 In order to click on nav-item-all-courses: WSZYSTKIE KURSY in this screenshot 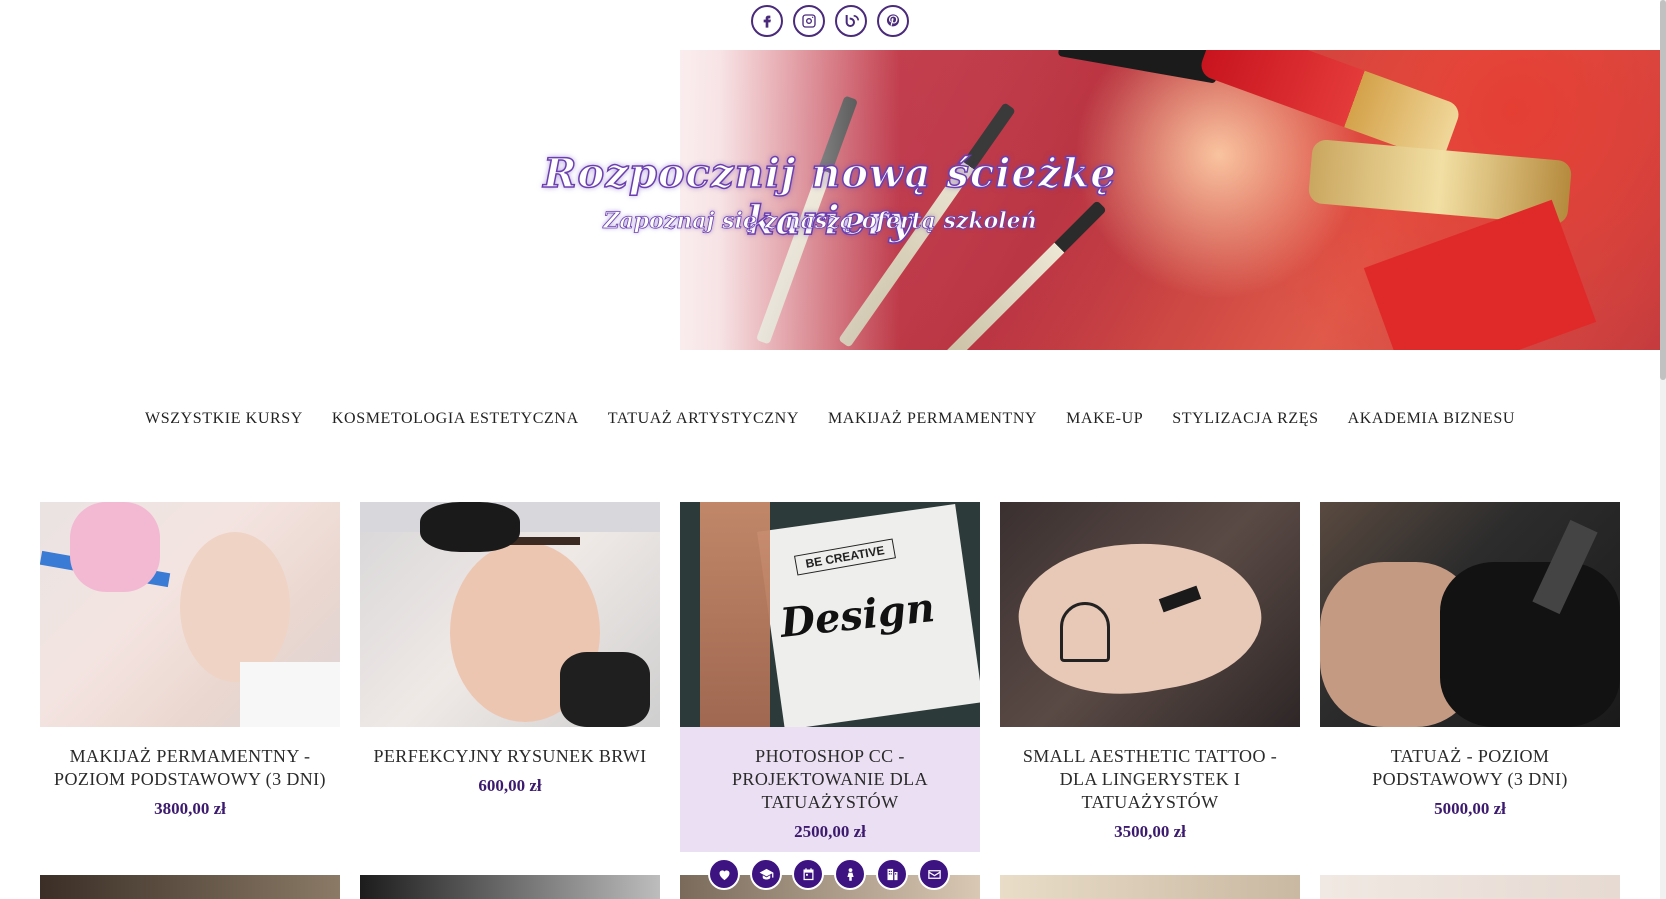, I will do `click(224, 419)`.